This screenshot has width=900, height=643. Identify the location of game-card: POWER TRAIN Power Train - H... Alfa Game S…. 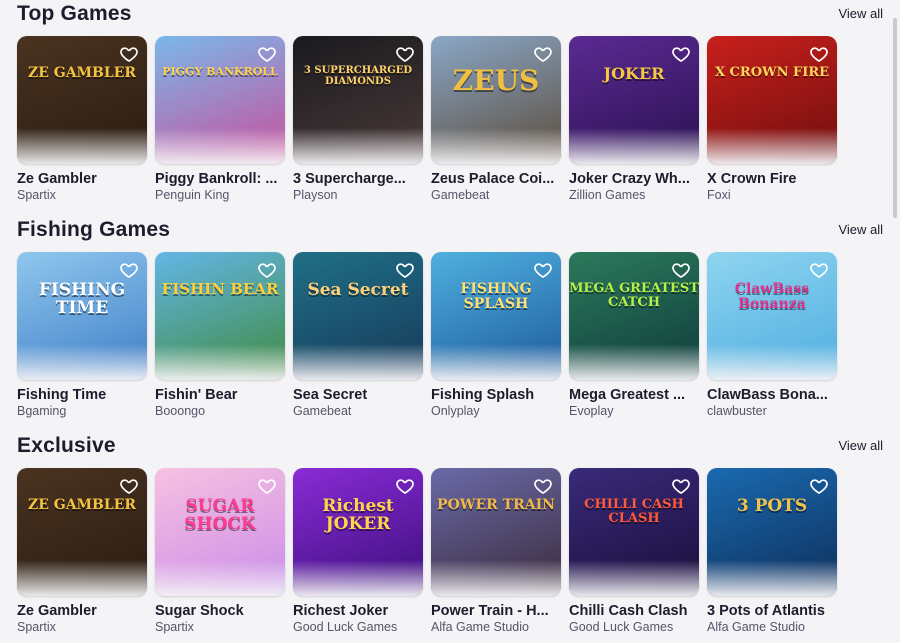
(496, 551).